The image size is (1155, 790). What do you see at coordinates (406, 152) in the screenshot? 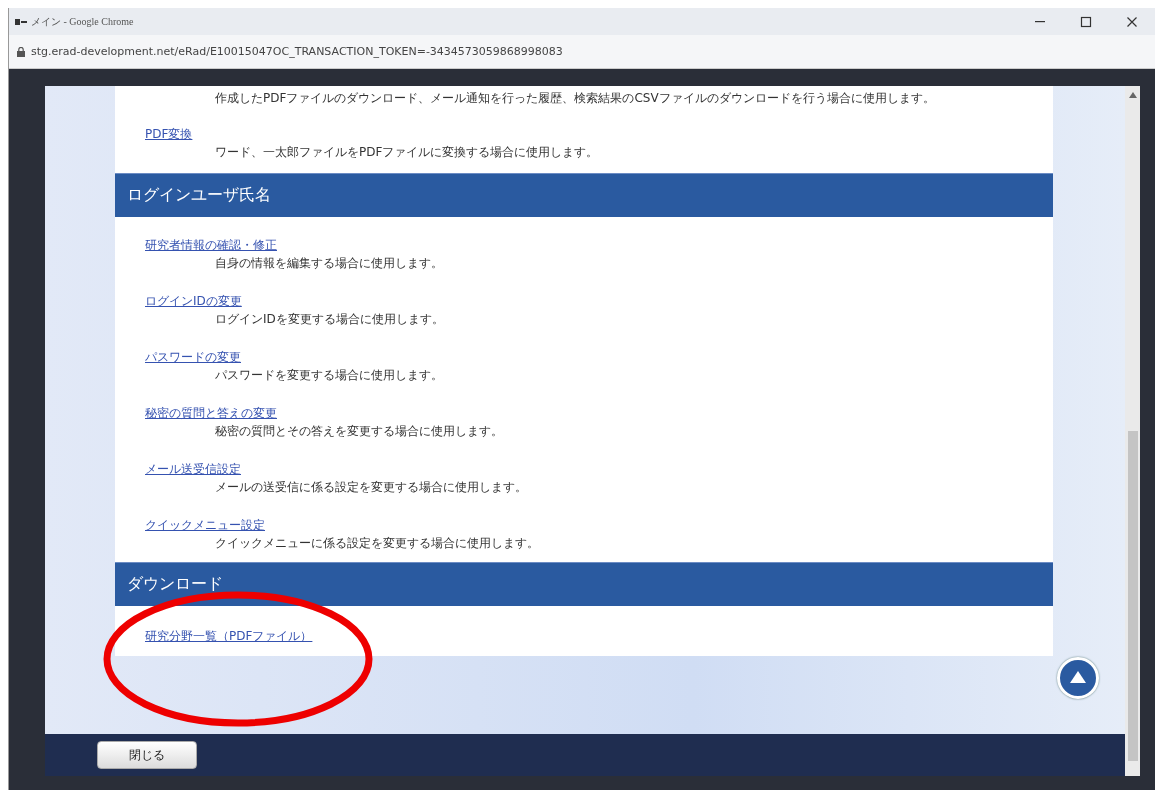
I see `description-text: ワード、一太郎ファイルをPDFファイルに変換する場合に使用します。` at bounding box center [406, 152].